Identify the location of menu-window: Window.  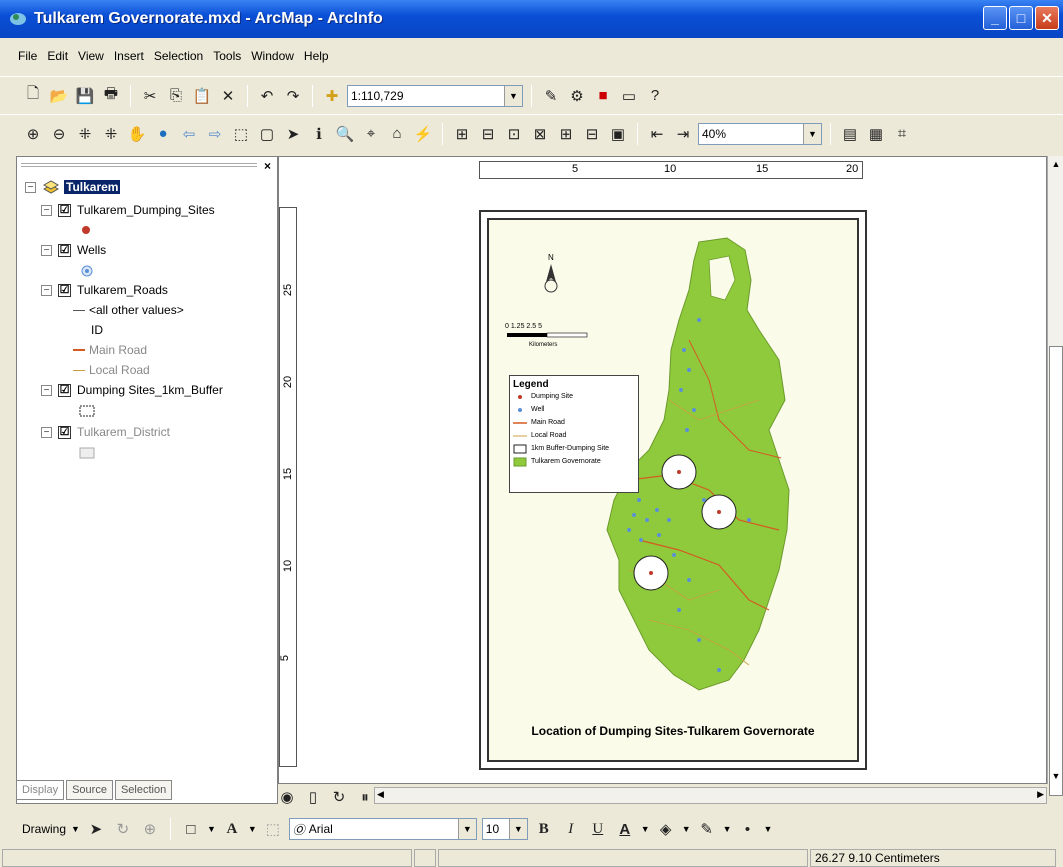
(272, 56).